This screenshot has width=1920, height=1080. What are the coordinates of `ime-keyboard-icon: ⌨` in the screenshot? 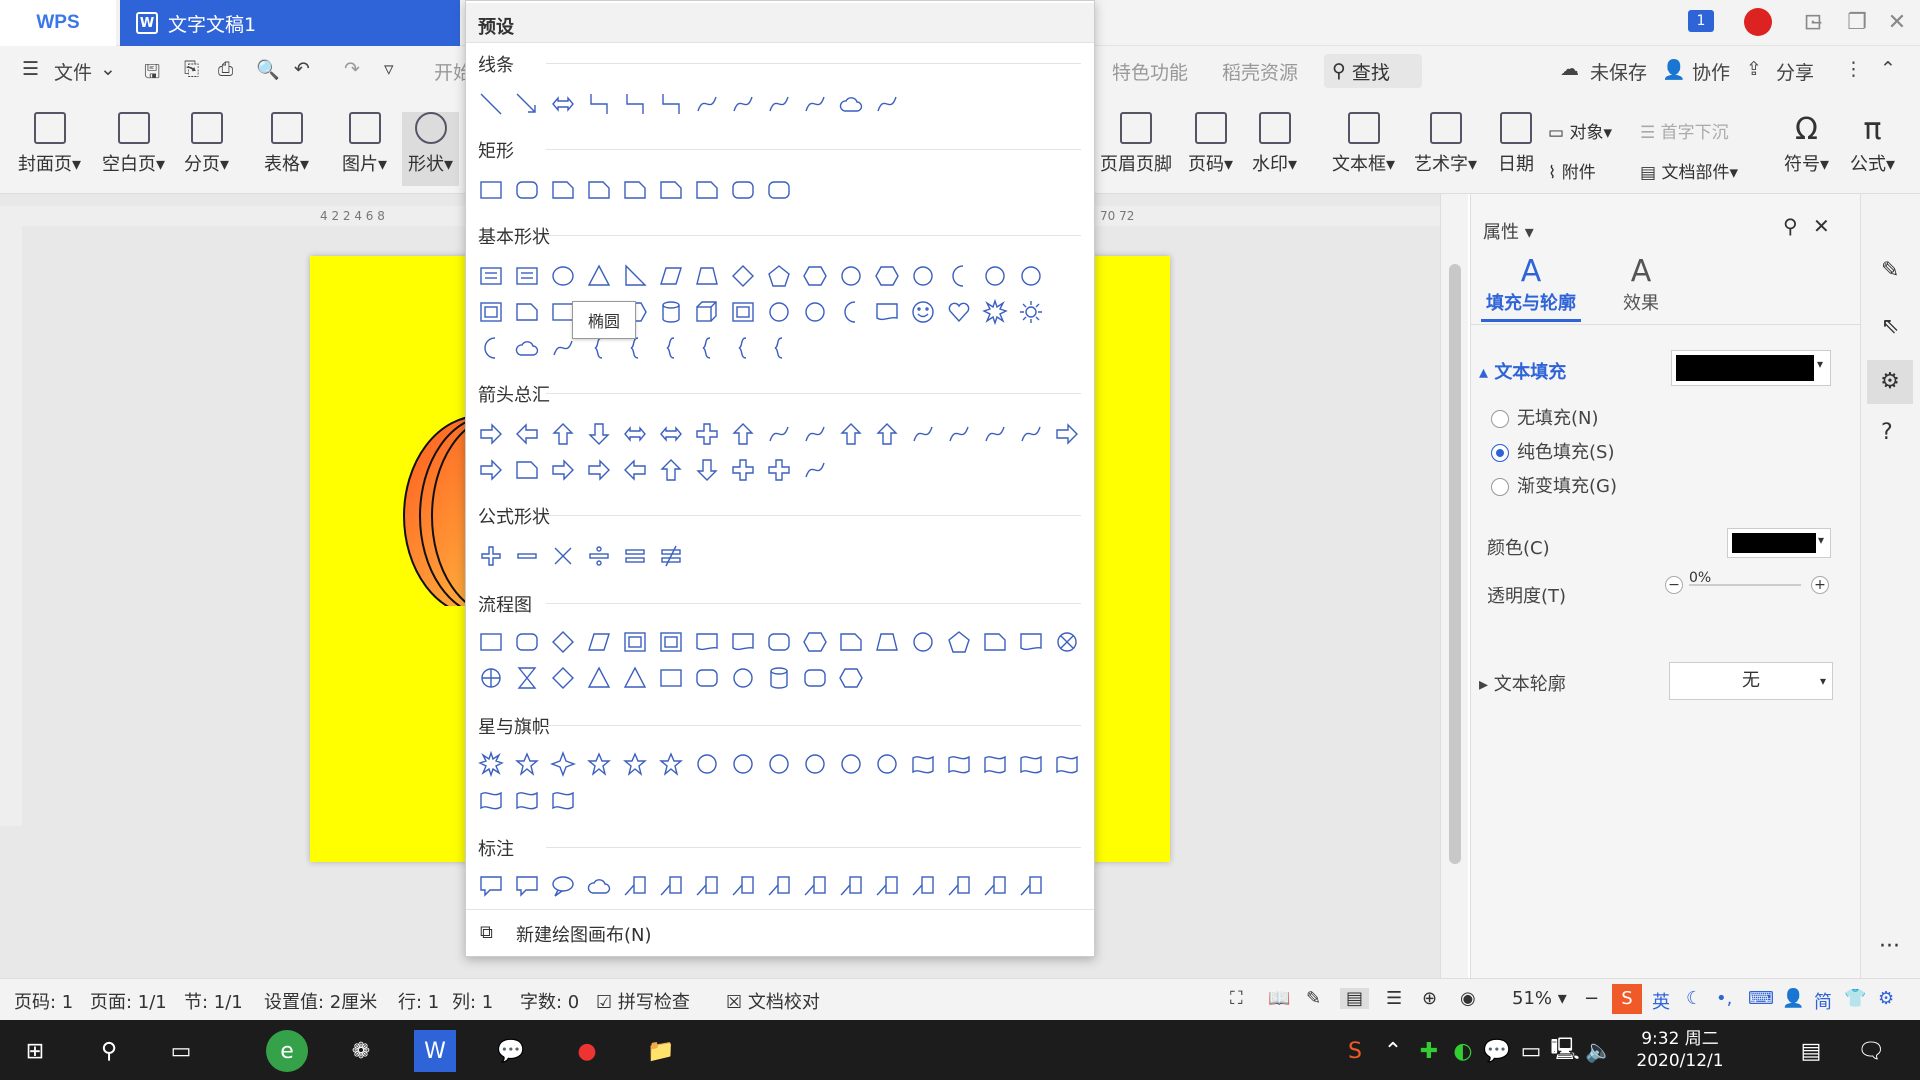 It's located at (1761, 998).